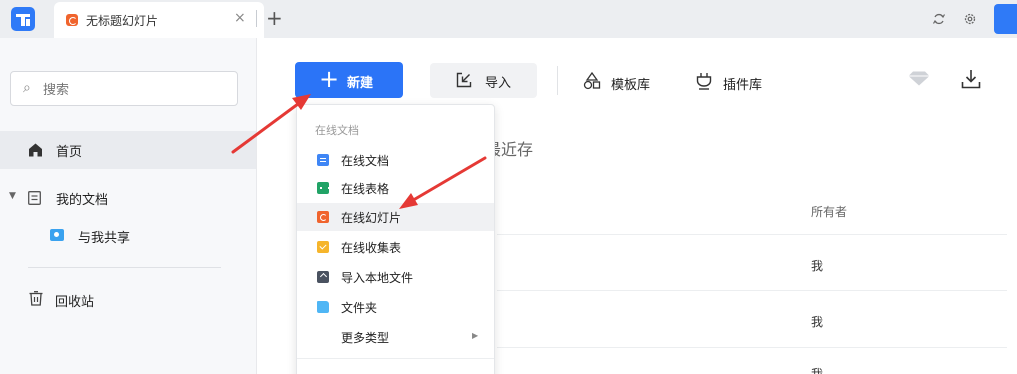 This screenshot has height=374, width=1017. What do you see at coordinates (124, 267) in the screenshot?
I see `sidebar-divider` at bounding box center [124, 267].